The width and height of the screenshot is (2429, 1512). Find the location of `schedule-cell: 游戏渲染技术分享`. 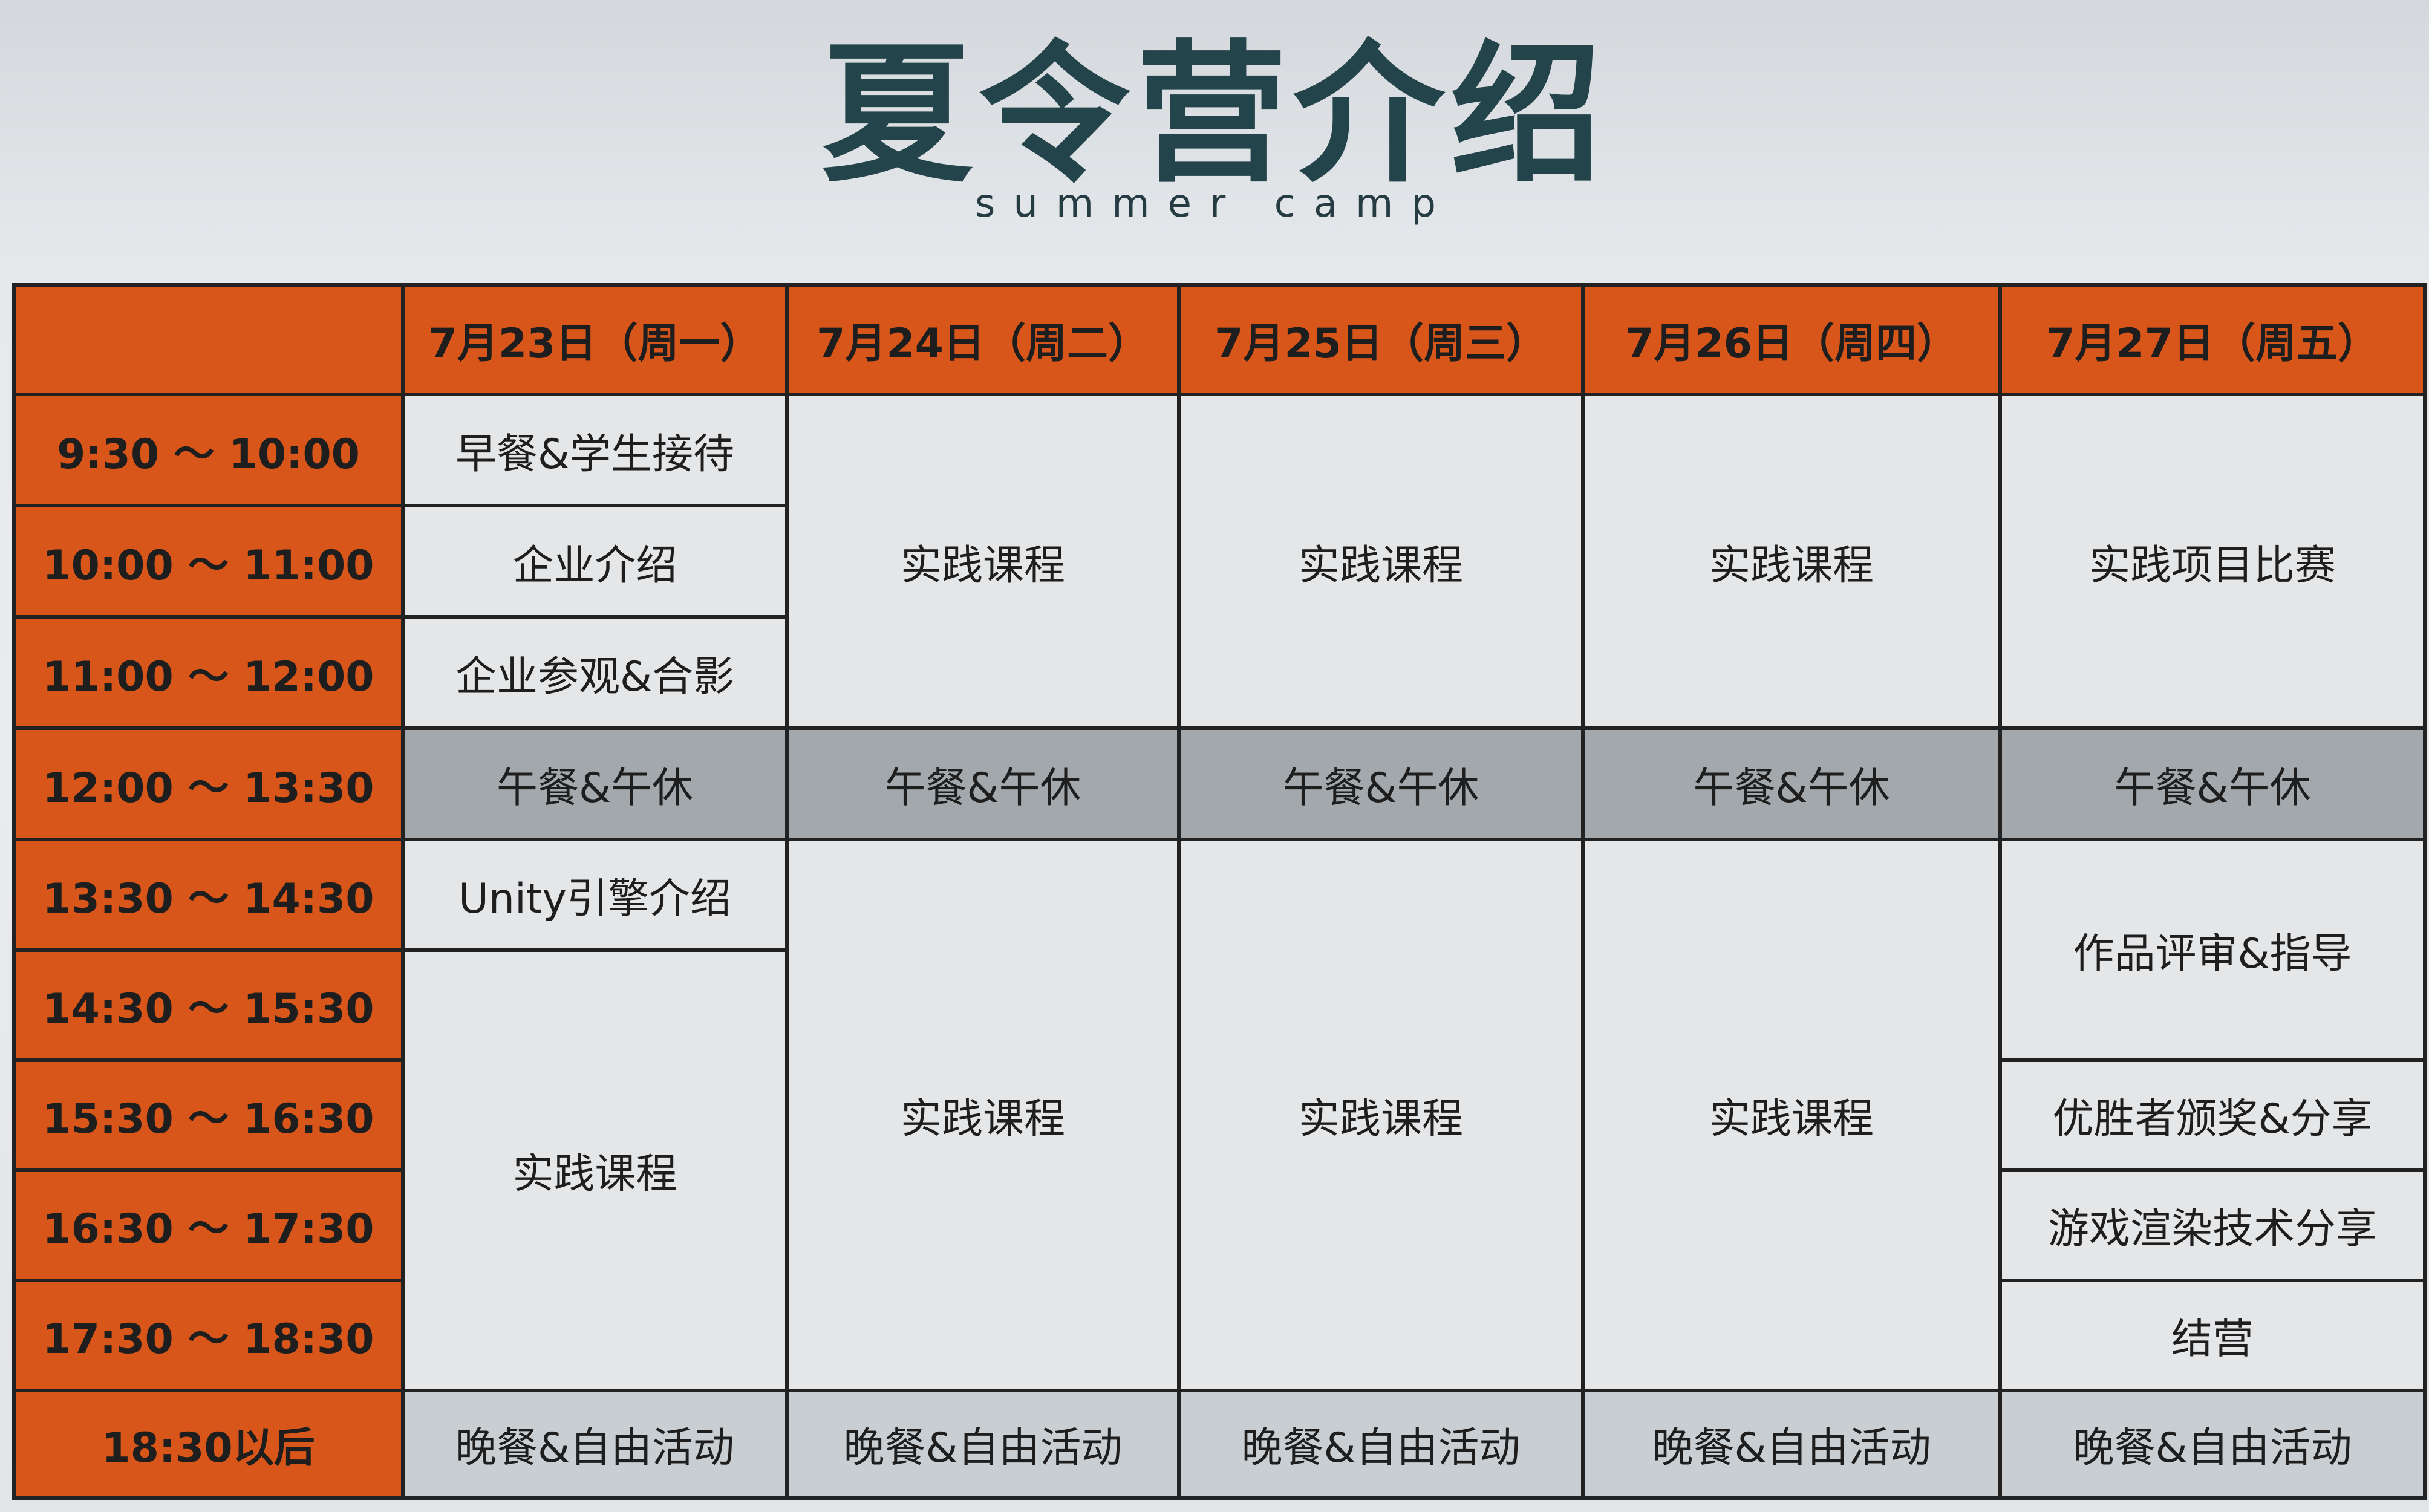

schedule-cell: 游戏渲染技术分享 is located at coordinates (2212, 1225).